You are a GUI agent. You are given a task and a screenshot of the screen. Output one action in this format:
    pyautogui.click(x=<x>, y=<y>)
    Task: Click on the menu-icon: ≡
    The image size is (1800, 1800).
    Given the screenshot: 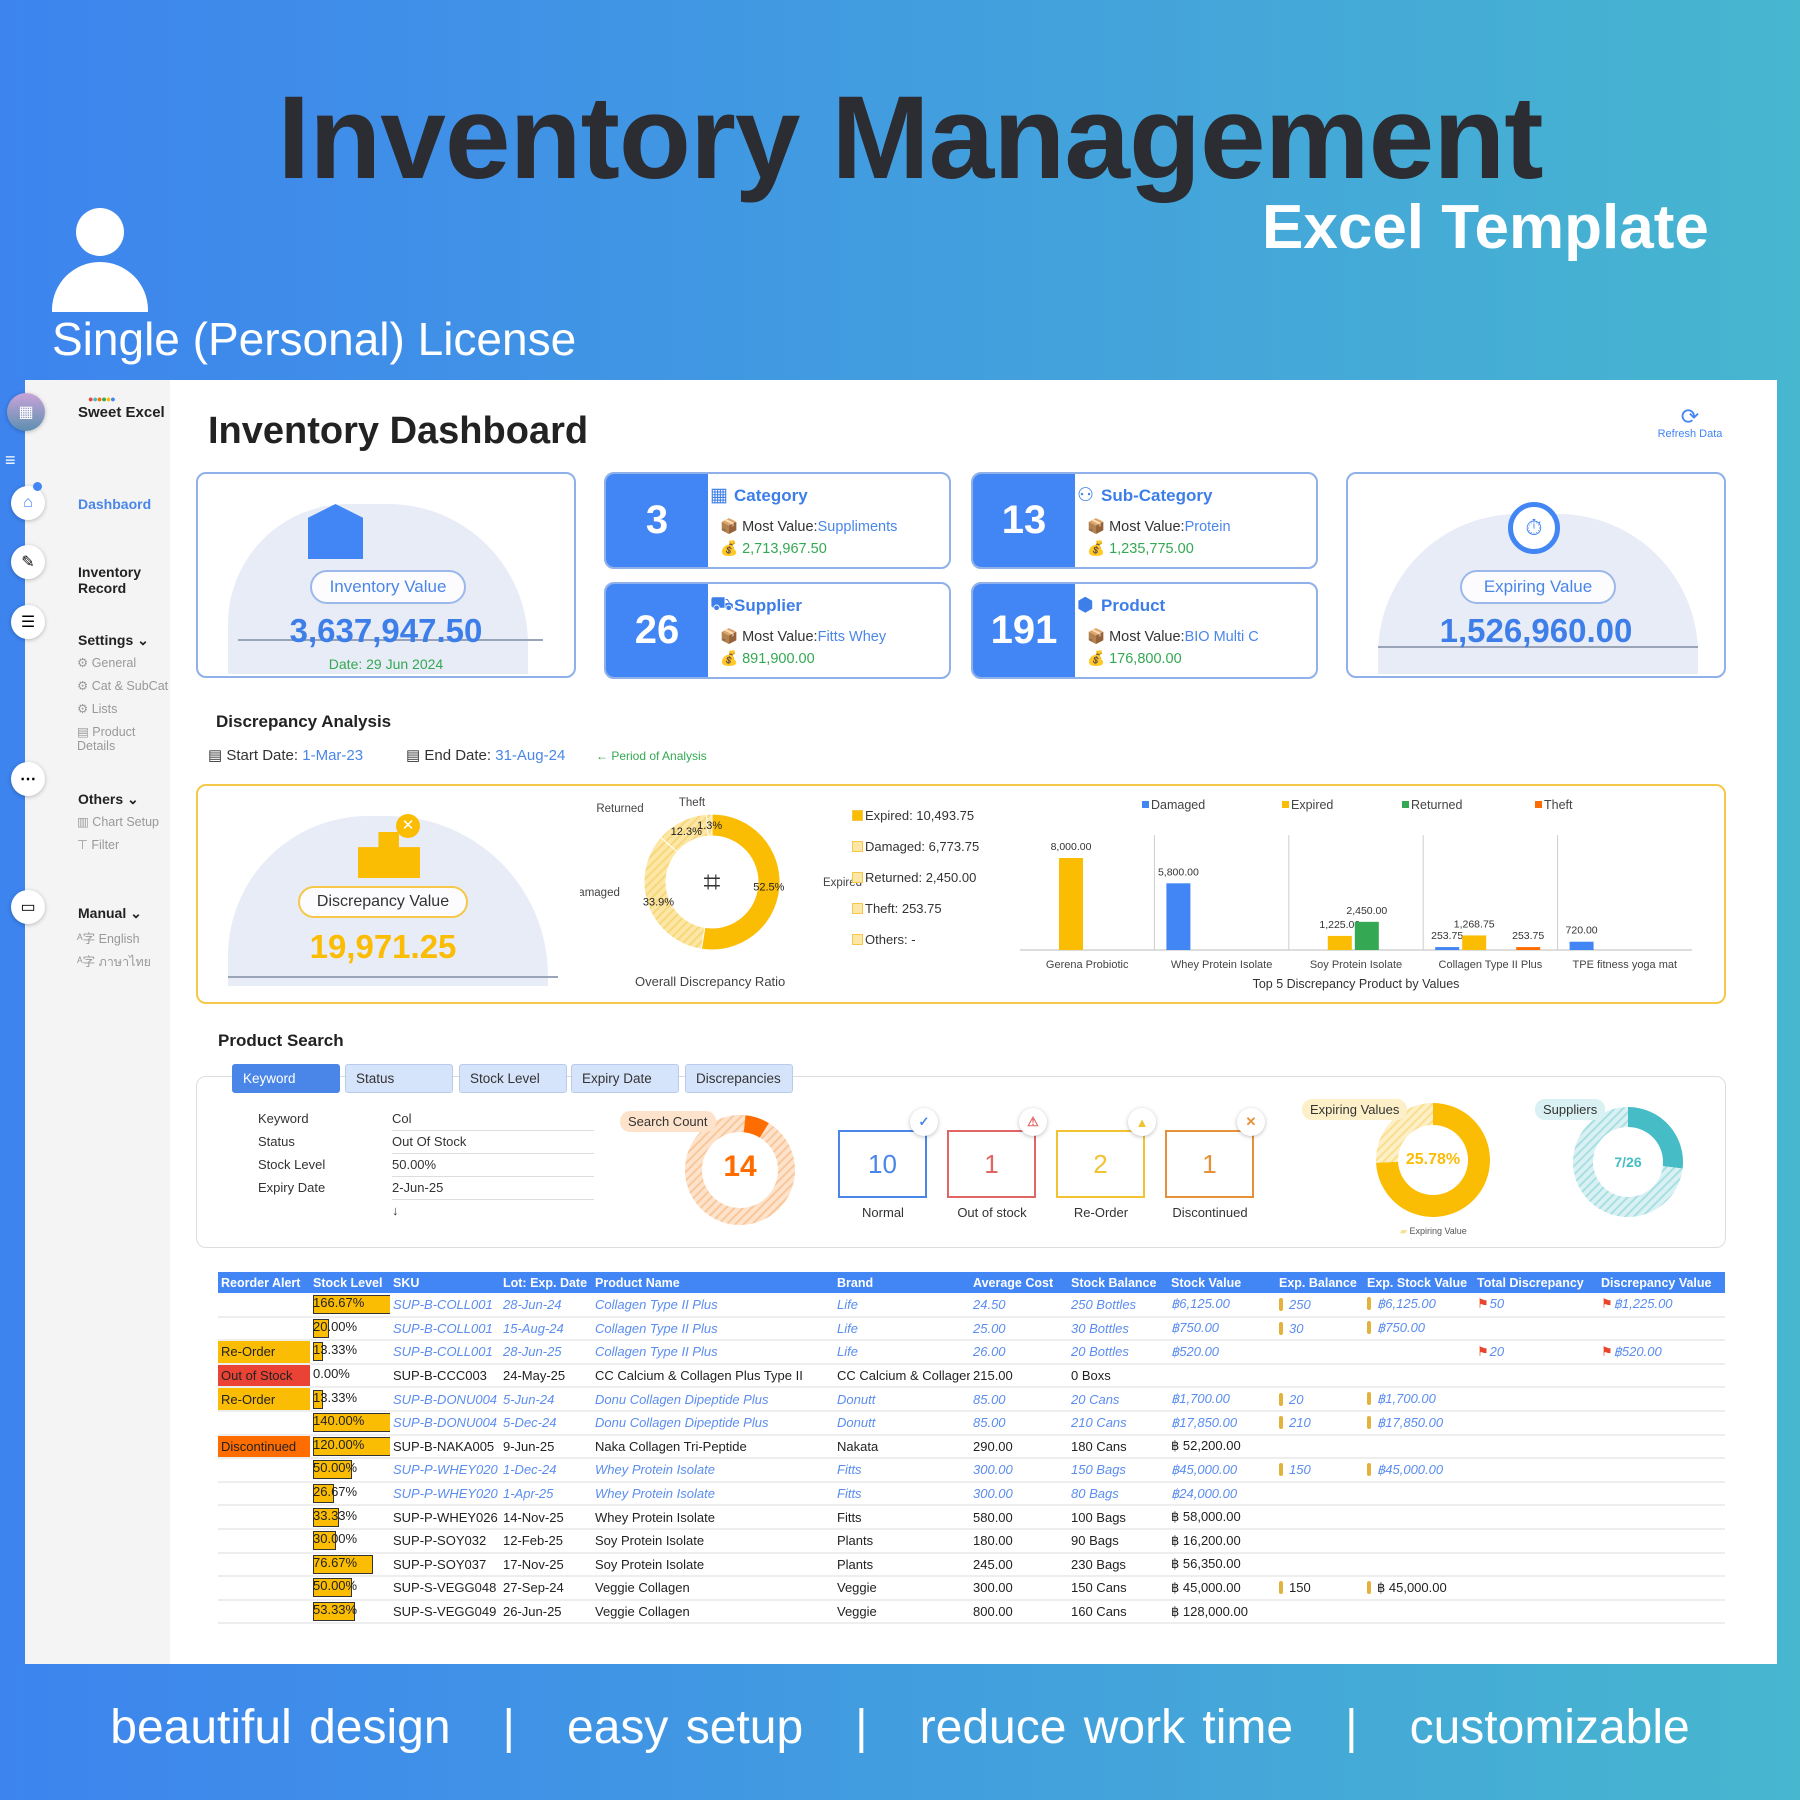 What is the action you would take?
    pyautogui.click(x=10, y=460)
    